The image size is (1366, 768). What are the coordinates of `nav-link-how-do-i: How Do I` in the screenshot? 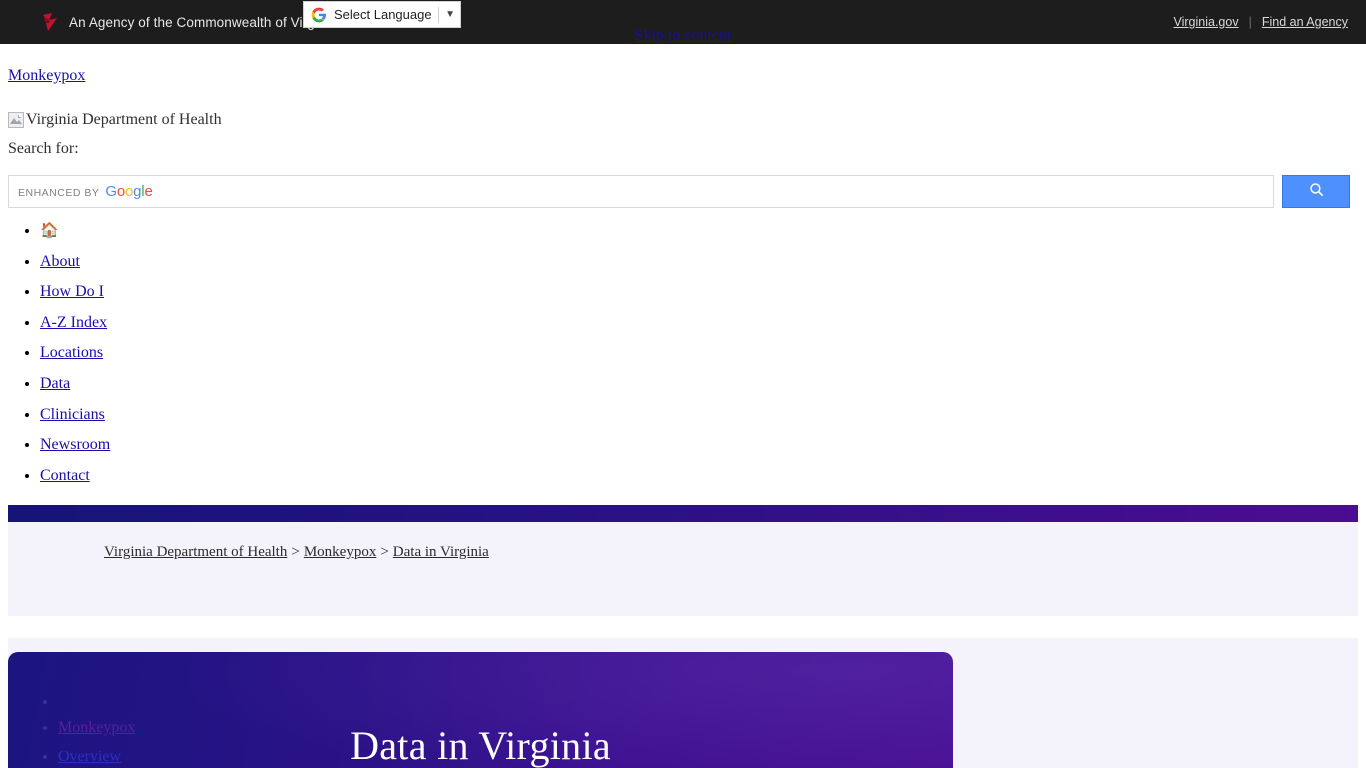 It's located at (72, 291).